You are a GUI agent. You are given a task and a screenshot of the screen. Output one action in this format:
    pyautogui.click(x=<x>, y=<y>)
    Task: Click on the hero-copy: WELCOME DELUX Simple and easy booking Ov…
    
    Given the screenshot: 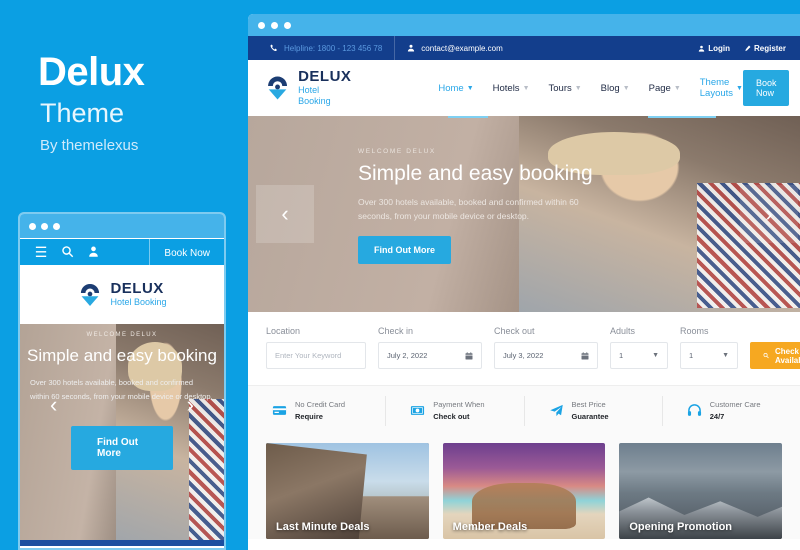 What is the action you would take?
    pyautogui.click(x=488, y=206)
    